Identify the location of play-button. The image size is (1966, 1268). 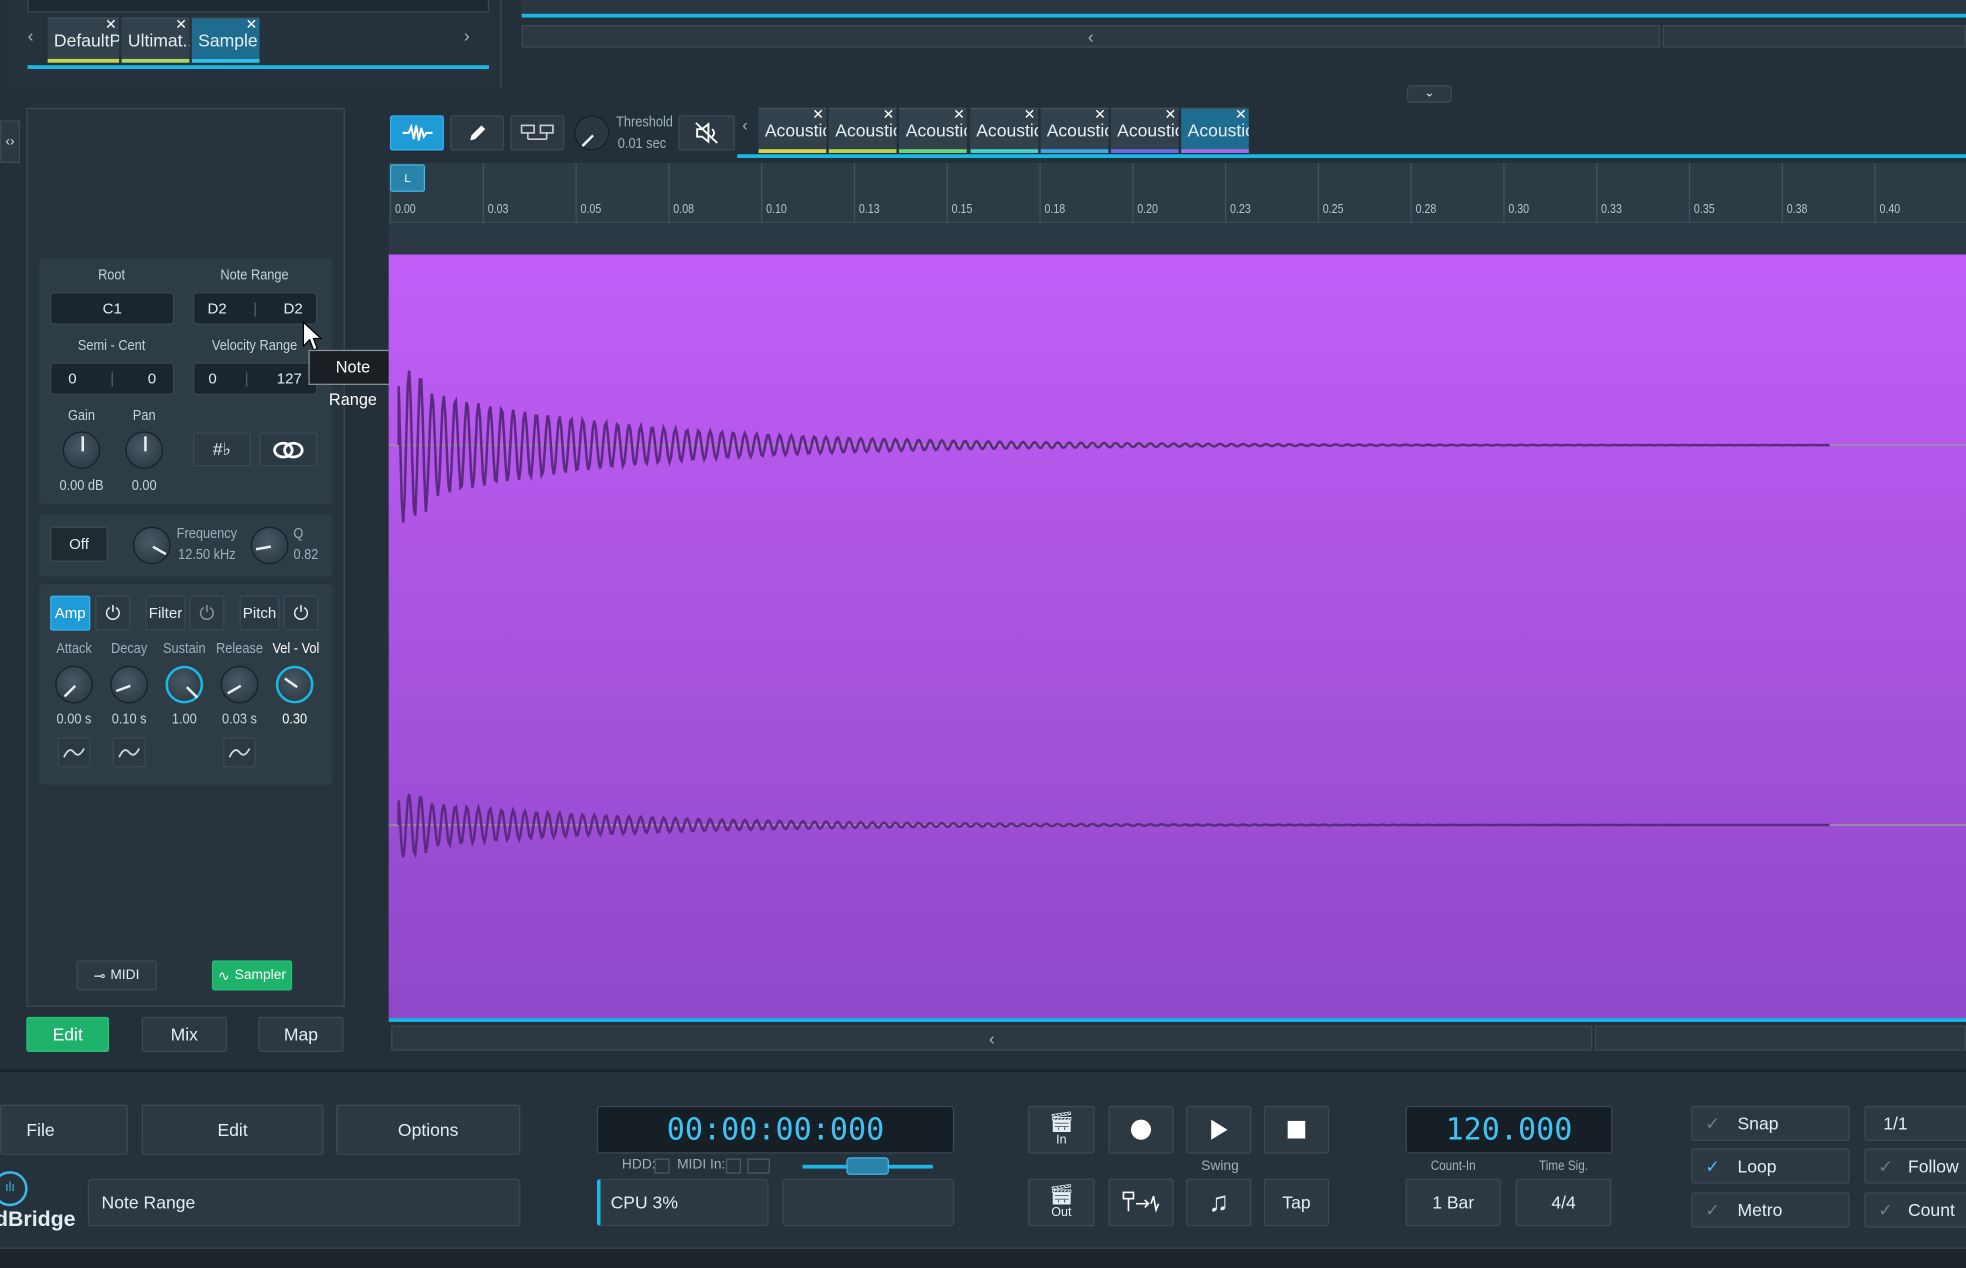
(1219, 1129).